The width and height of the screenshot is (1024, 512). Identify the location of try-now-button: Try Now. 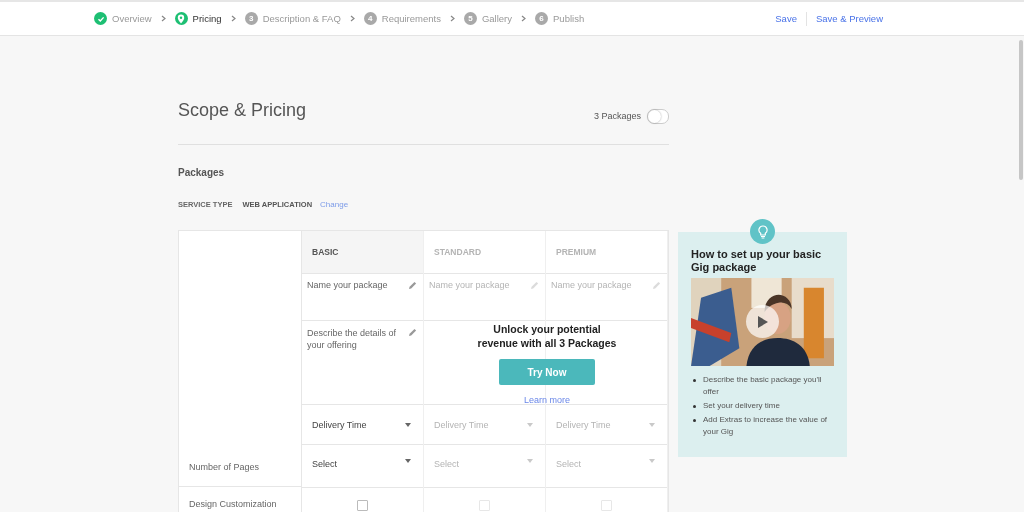
(547, 372).